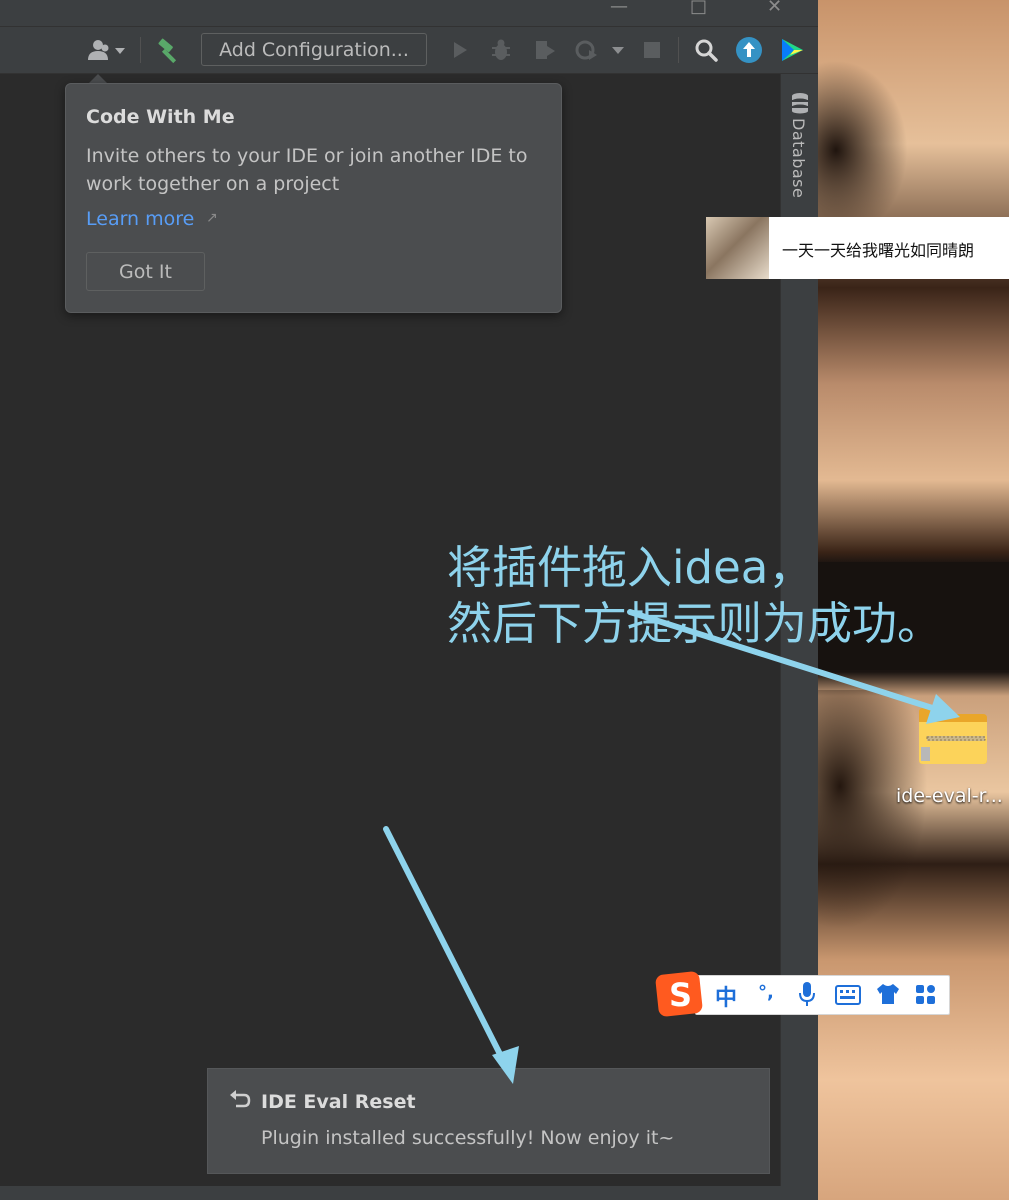 This screenshot has height=1200, width=1009. I want to click on ime-punctuation-toggle: °,, so click(766, 992).